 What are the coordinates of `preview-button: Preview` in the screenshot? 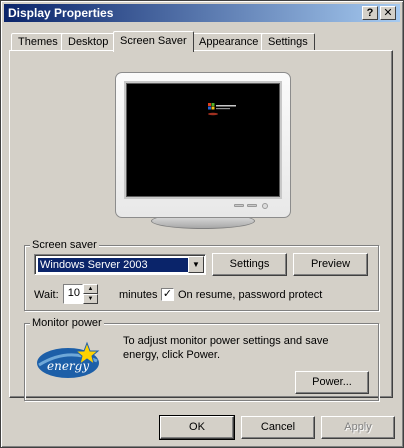 It's located at (330, 264).